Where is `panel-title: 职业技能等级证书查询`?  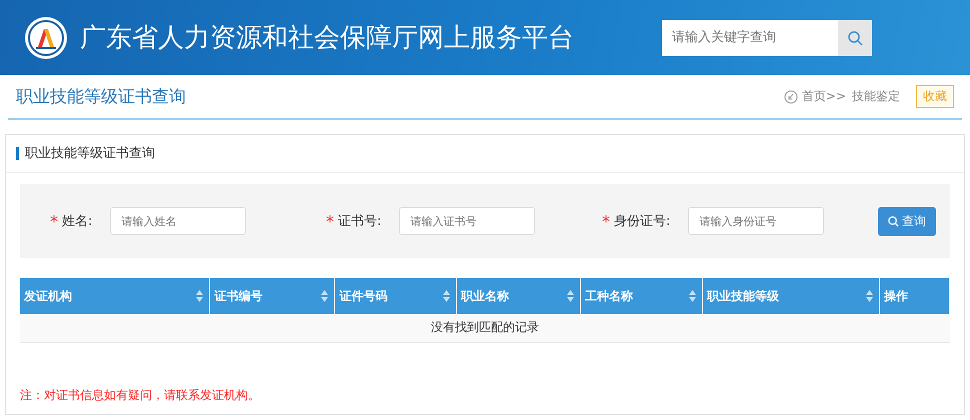
panel-title: 职业技能等级证书查询 is located at coordinates (85, 153).